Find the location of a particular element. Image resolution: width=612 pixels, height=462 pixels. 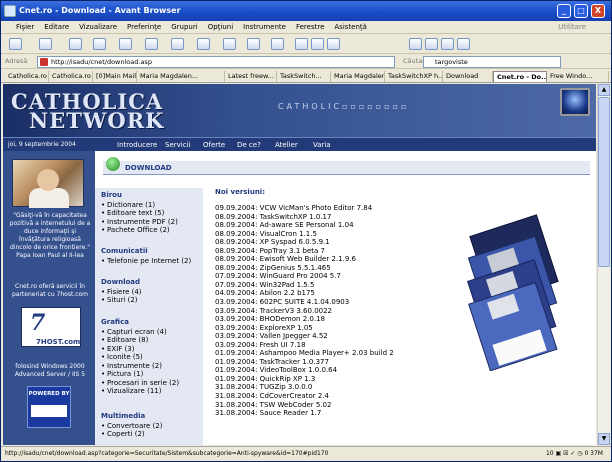

news-row: 07.09.2004: WinGuard Pro 2004 5.7 is located at coordinates (335, 276).